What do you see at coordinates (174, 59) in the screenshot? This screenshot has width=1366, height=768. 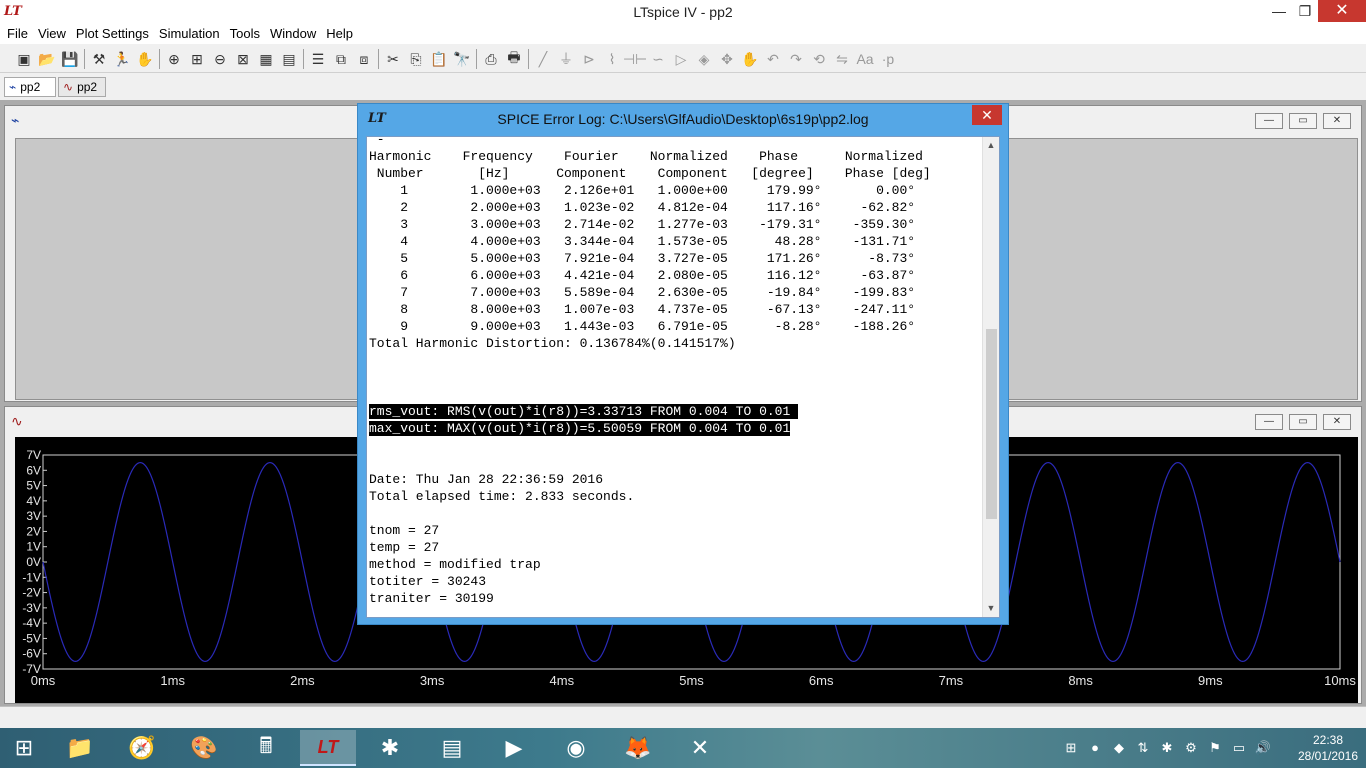 I see `zoom-in-icon: ⊕` at bounding box center [174, 59].